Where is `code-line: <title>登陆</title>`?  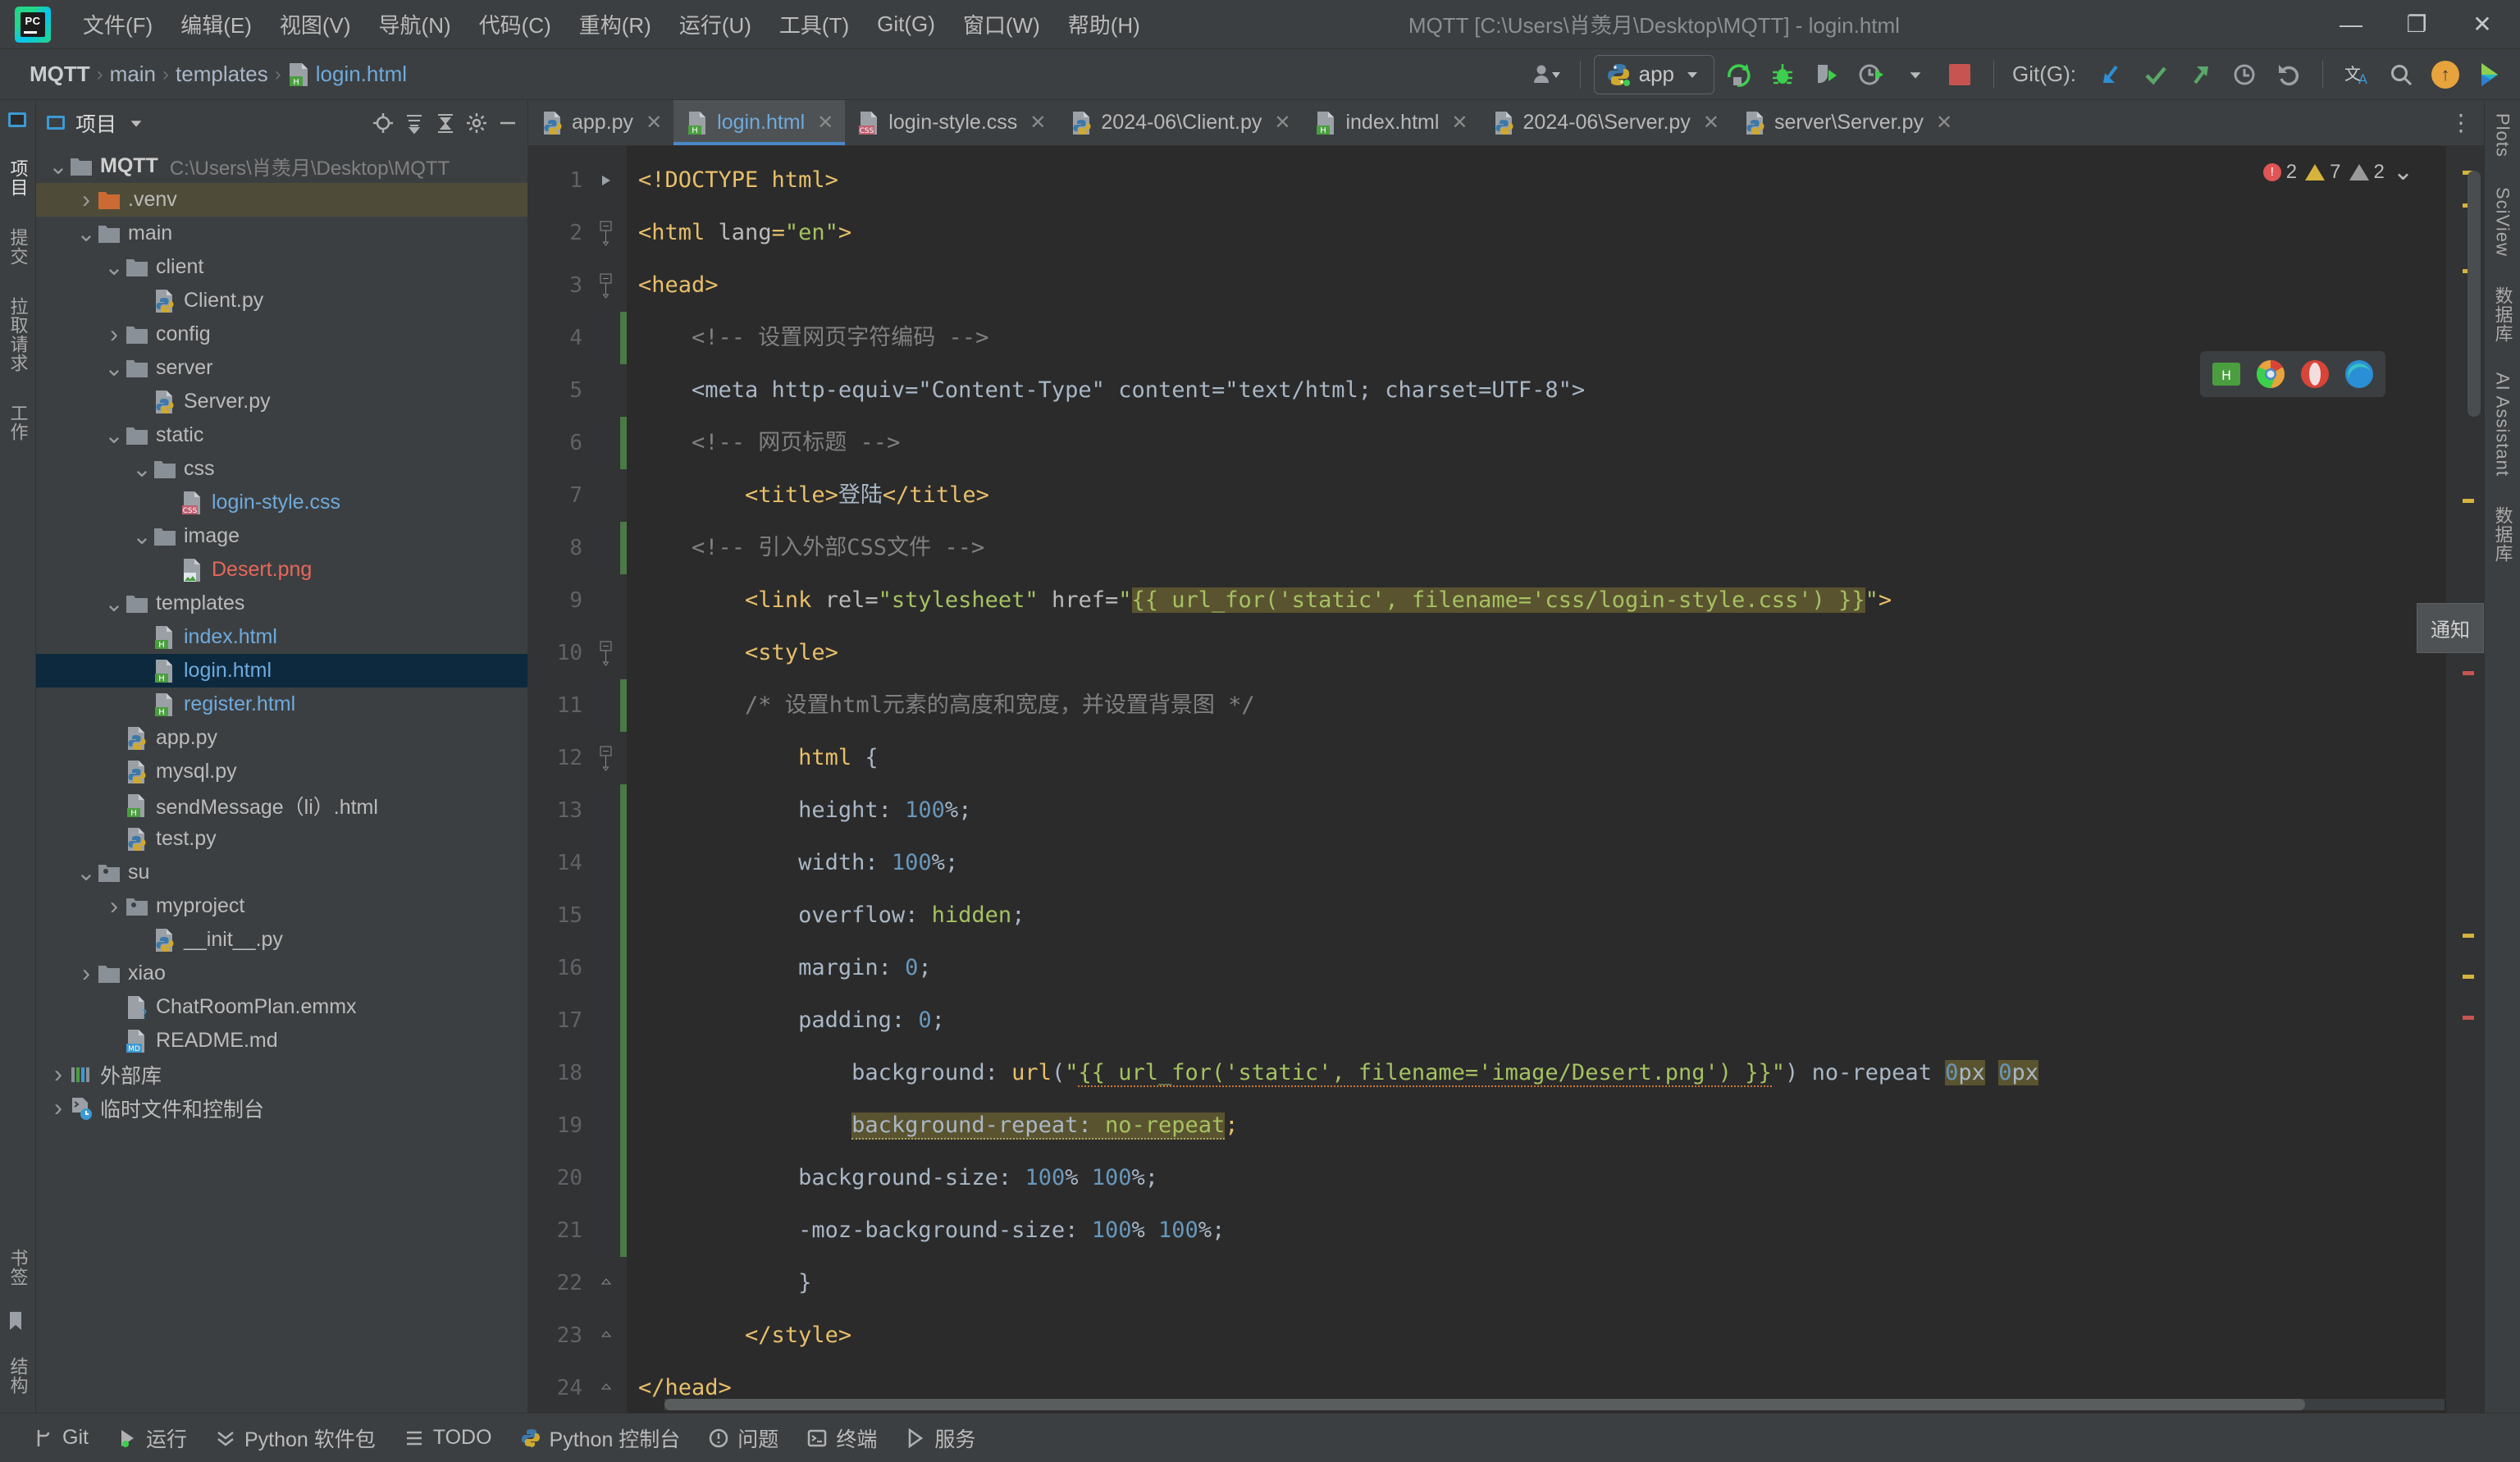 code-line: <title>登陆</title> is located at coordinates (1555, 495).